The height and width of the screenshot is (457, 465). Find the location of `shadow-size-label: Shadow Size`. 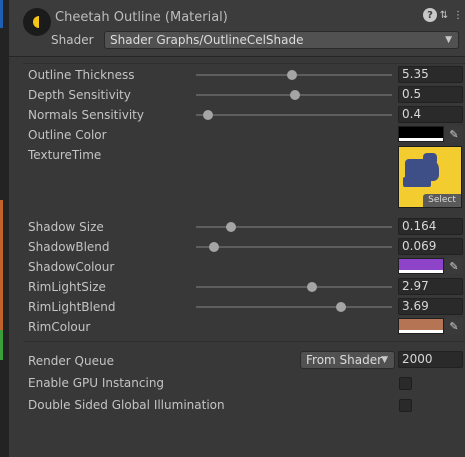

shadow-size-label: Shadow Size is located at coordinates (66, 227).